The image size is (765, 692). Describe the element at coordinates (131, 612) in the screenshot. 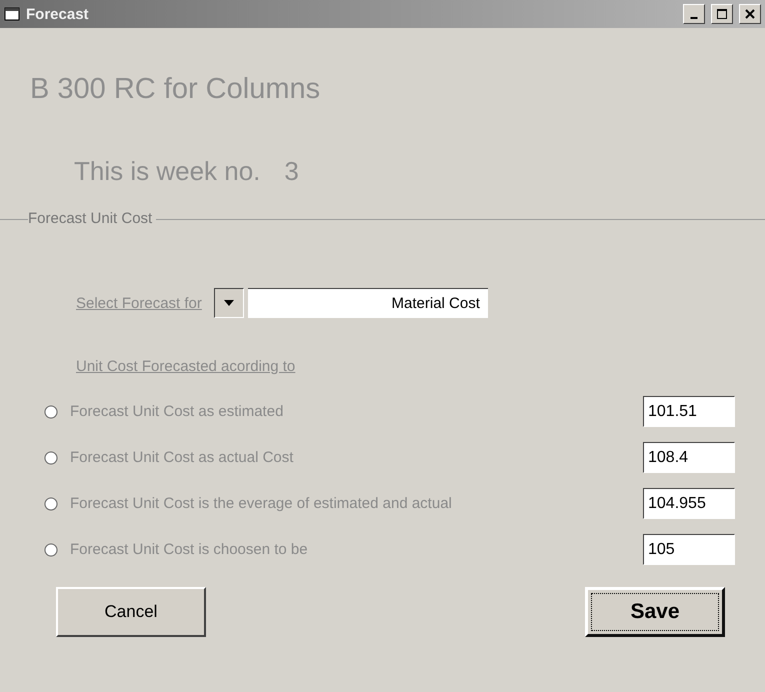

I see `cancel-button: Cancel` at that location.